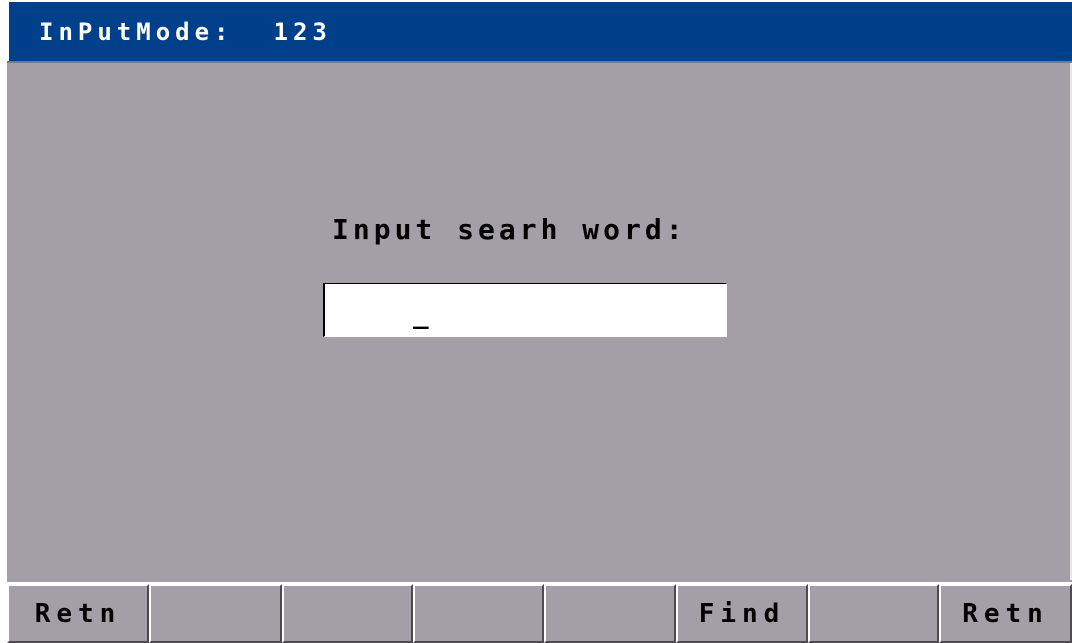 The height and width of the screenshot is (643, 1072). Describe the element at coordinates (509, 229) in the screenshot. I see `search-prompt: Input searh word:` at that location.